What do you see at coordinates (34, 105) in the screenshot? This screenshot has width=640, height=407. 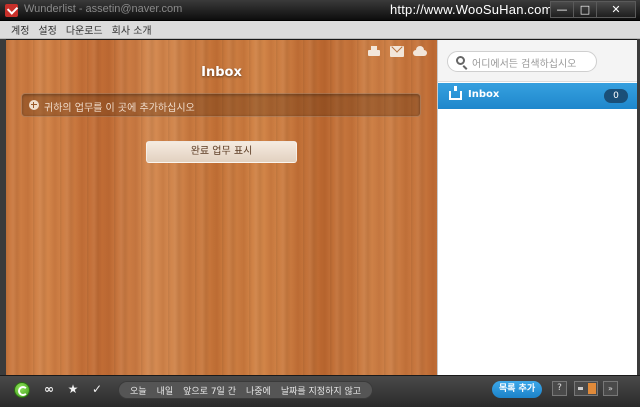 I see `add-task-icon` at bounding box center [34, 105].